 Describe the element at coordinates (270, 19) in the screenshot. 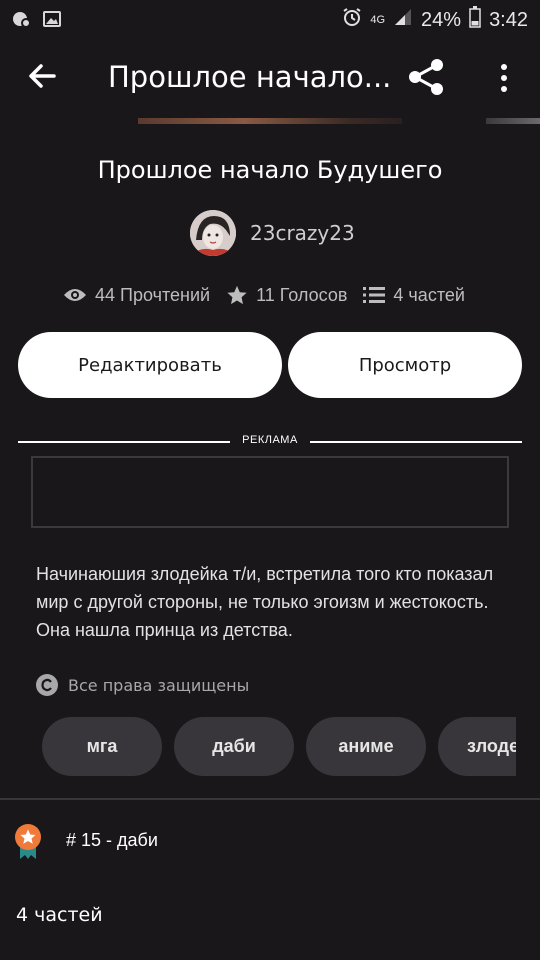

I see `status-bar: 4G 24% 3:42` at that location.